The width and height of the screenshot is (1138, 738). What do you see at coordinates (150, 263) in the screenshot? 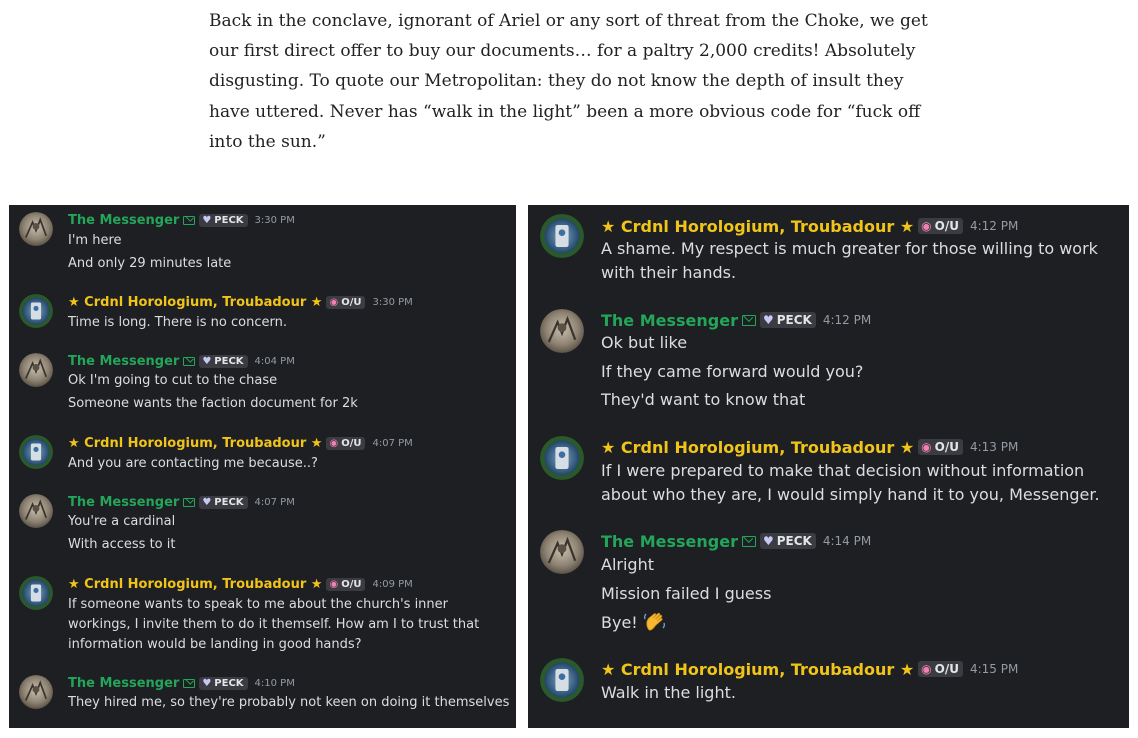
I see `message-text: And only 29 minutes late` at bounding box center [150, 263].